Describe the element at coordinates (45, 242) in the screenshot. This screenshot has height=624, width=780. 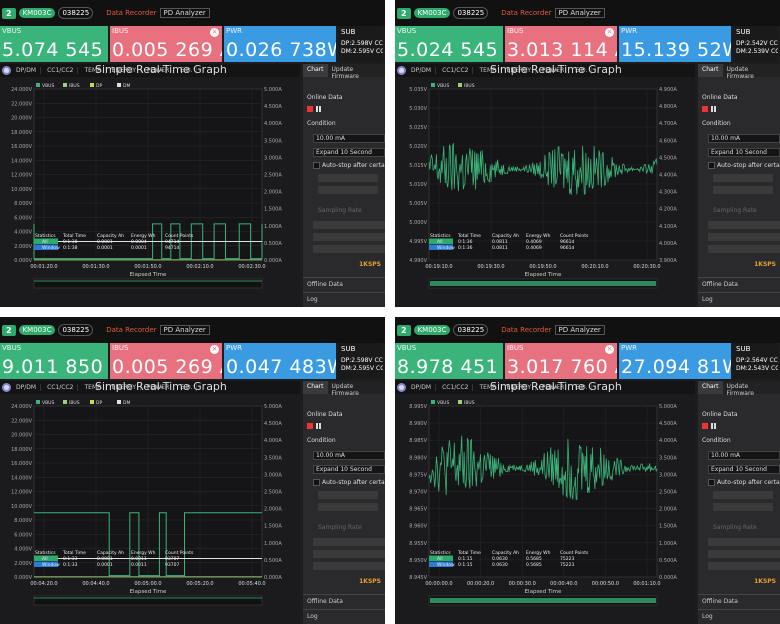
I see `stats-cell: All` at that location.